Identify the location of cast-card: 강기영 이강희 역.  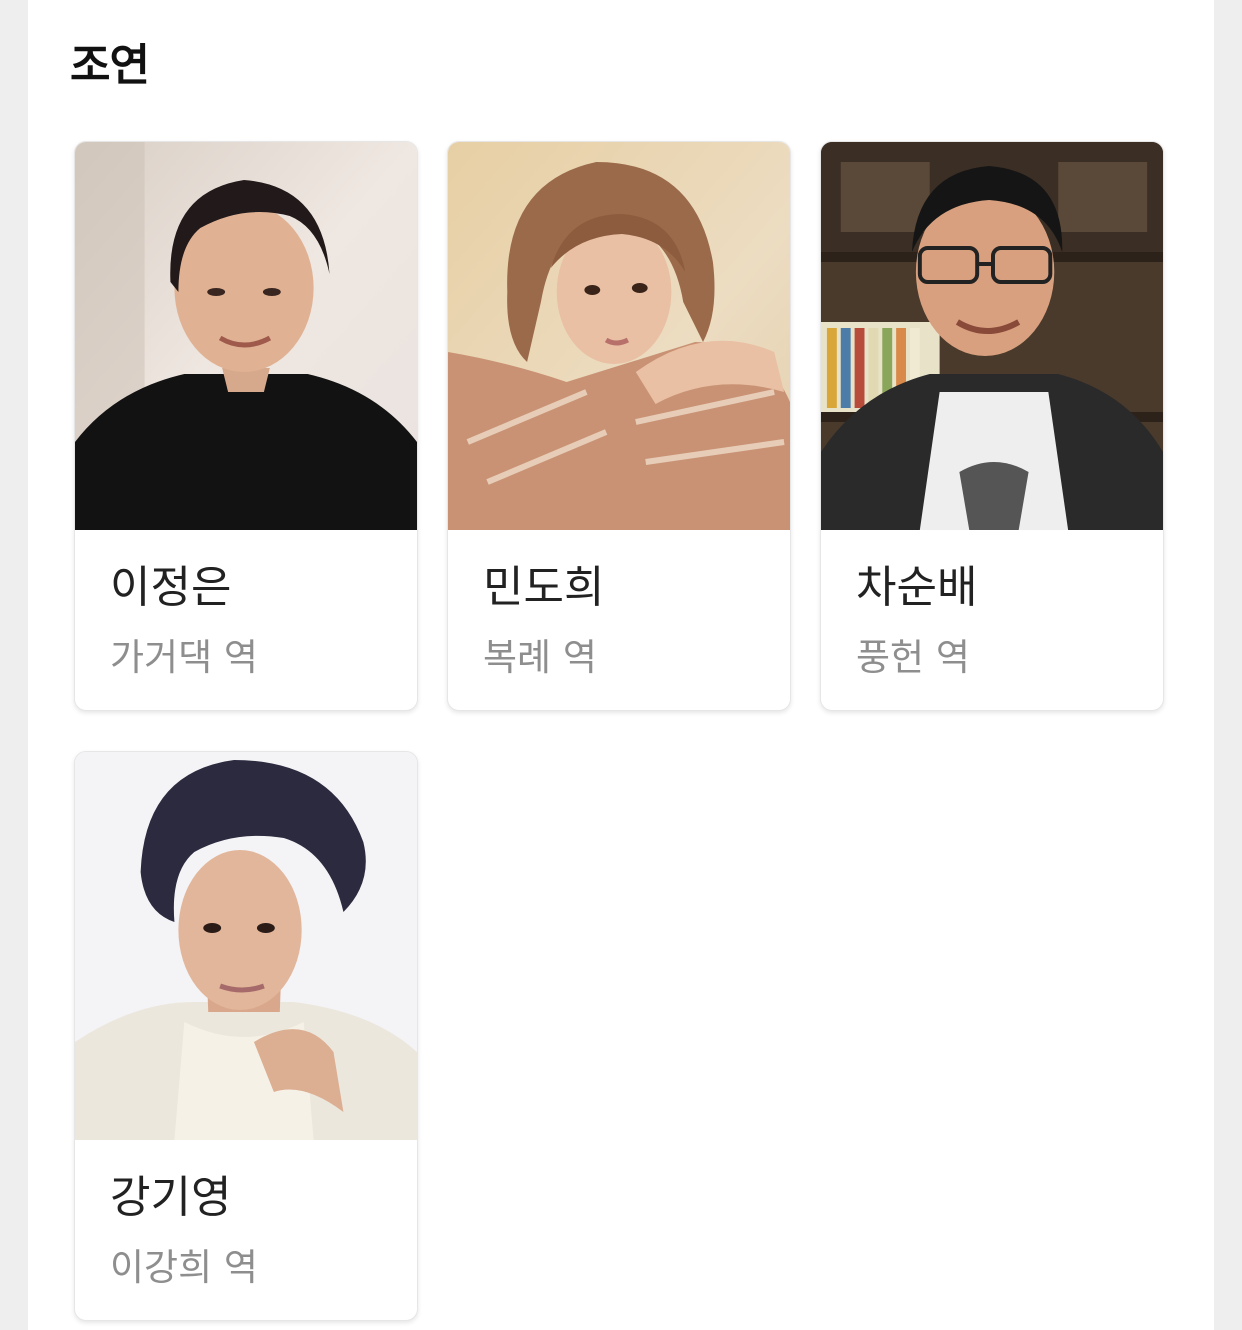
(246, 1036).